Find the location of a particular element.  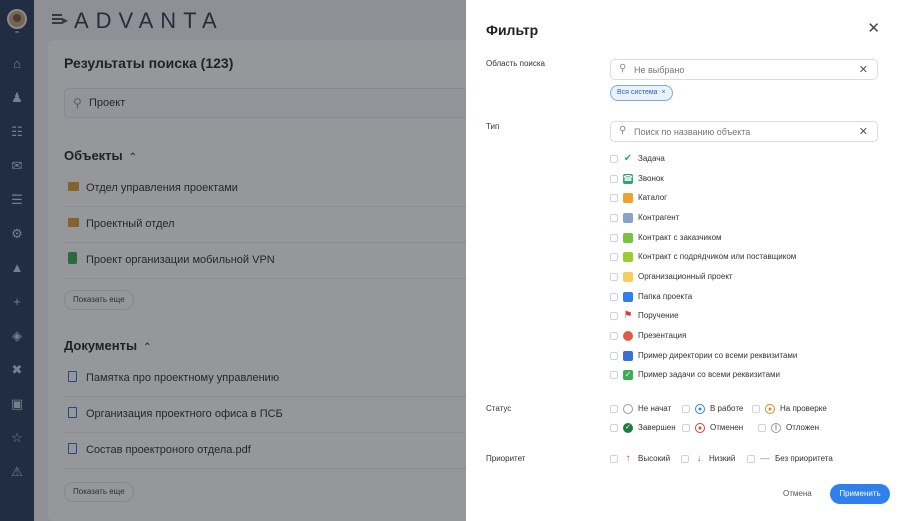

type-option-label: Звонок is located at coordinates (651, 178).